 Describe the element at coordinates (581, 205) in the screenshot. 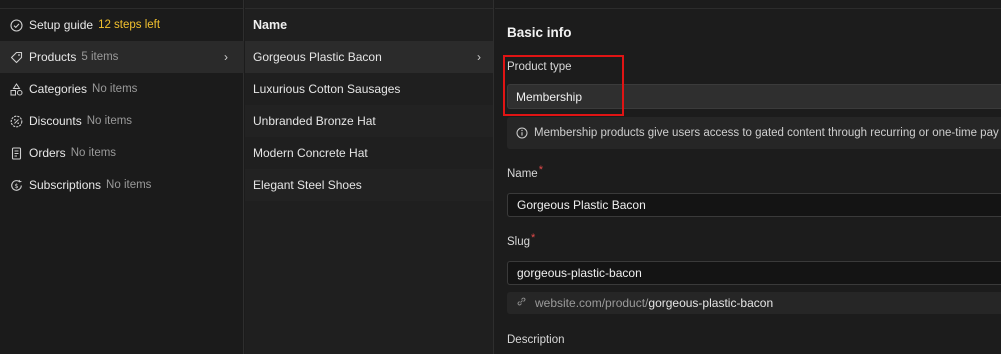

I see `name-input-value: Gorgeous Plastic Bacon` at that location.